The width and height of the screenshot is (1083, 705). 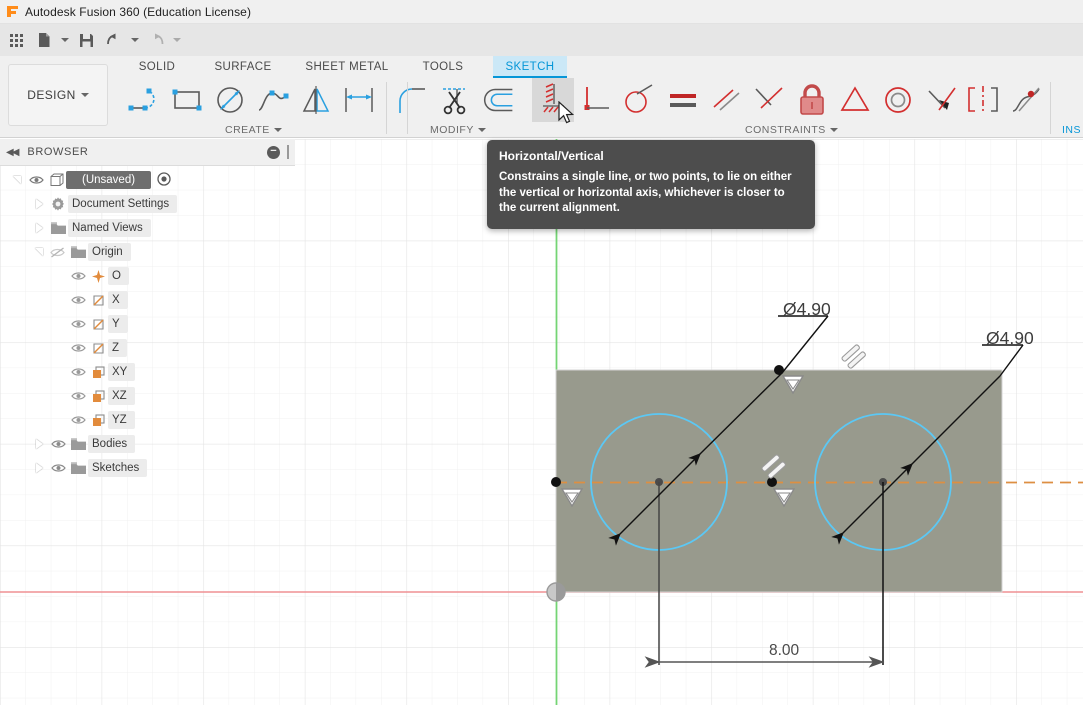 What do you see at coordinates (407, 108) in the screenshot?
I see `group-separator-1b` at bounding box center [407, 108].